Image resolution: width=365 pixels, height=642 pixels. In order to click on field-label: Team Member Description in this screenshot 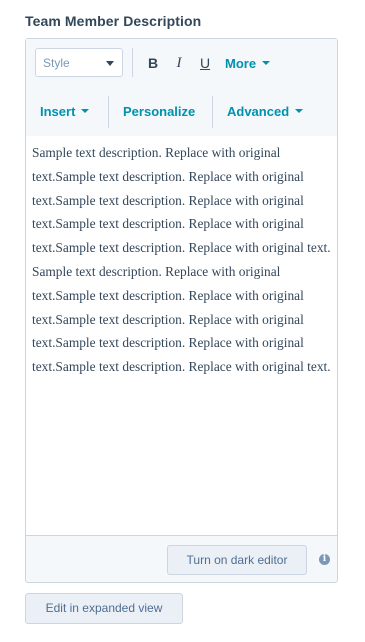, I will do `click(113, 21)`.